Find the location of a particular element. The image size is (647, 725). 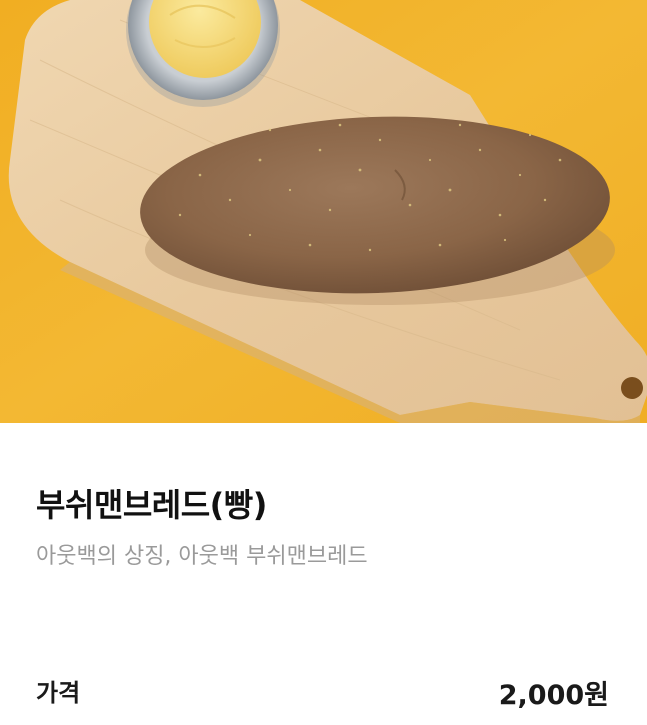

price-label: 가격 is located at coordinates (58, 693).